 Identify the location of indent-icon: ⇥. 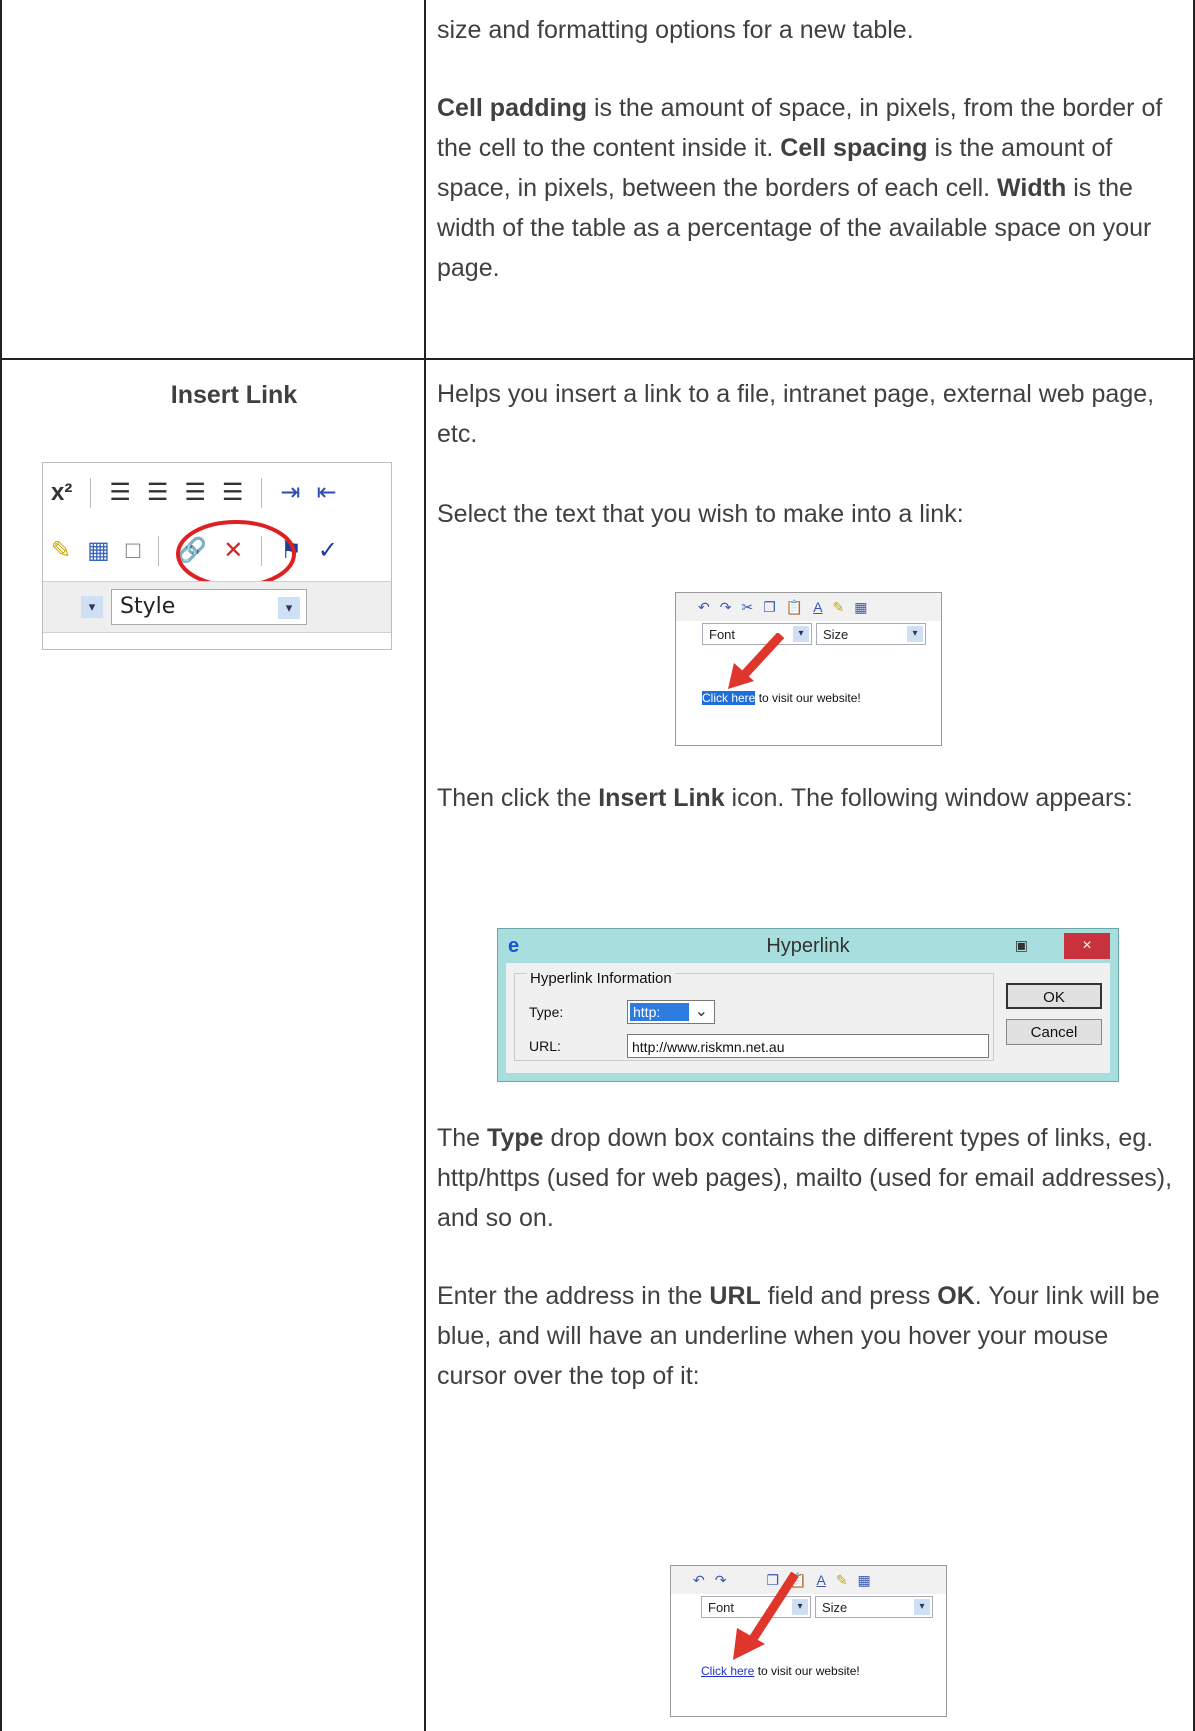
(290, 492).